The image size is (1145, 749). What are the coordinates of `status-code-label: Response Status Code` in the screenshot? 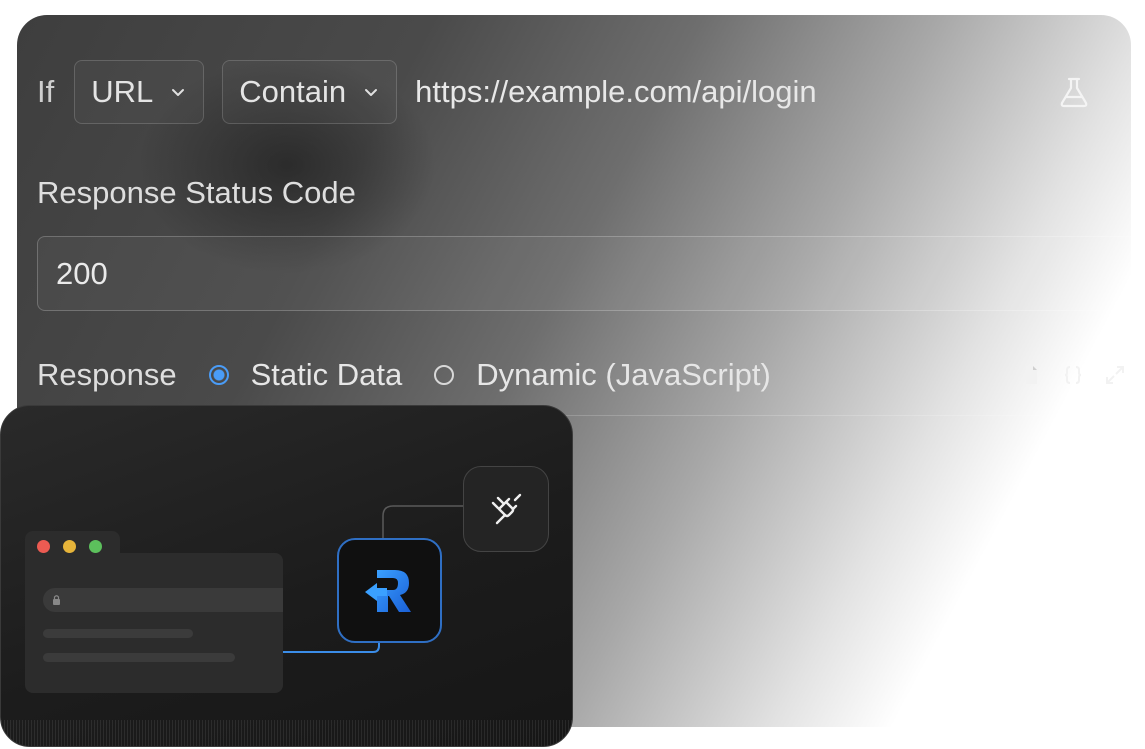 It's located at (196, 192).